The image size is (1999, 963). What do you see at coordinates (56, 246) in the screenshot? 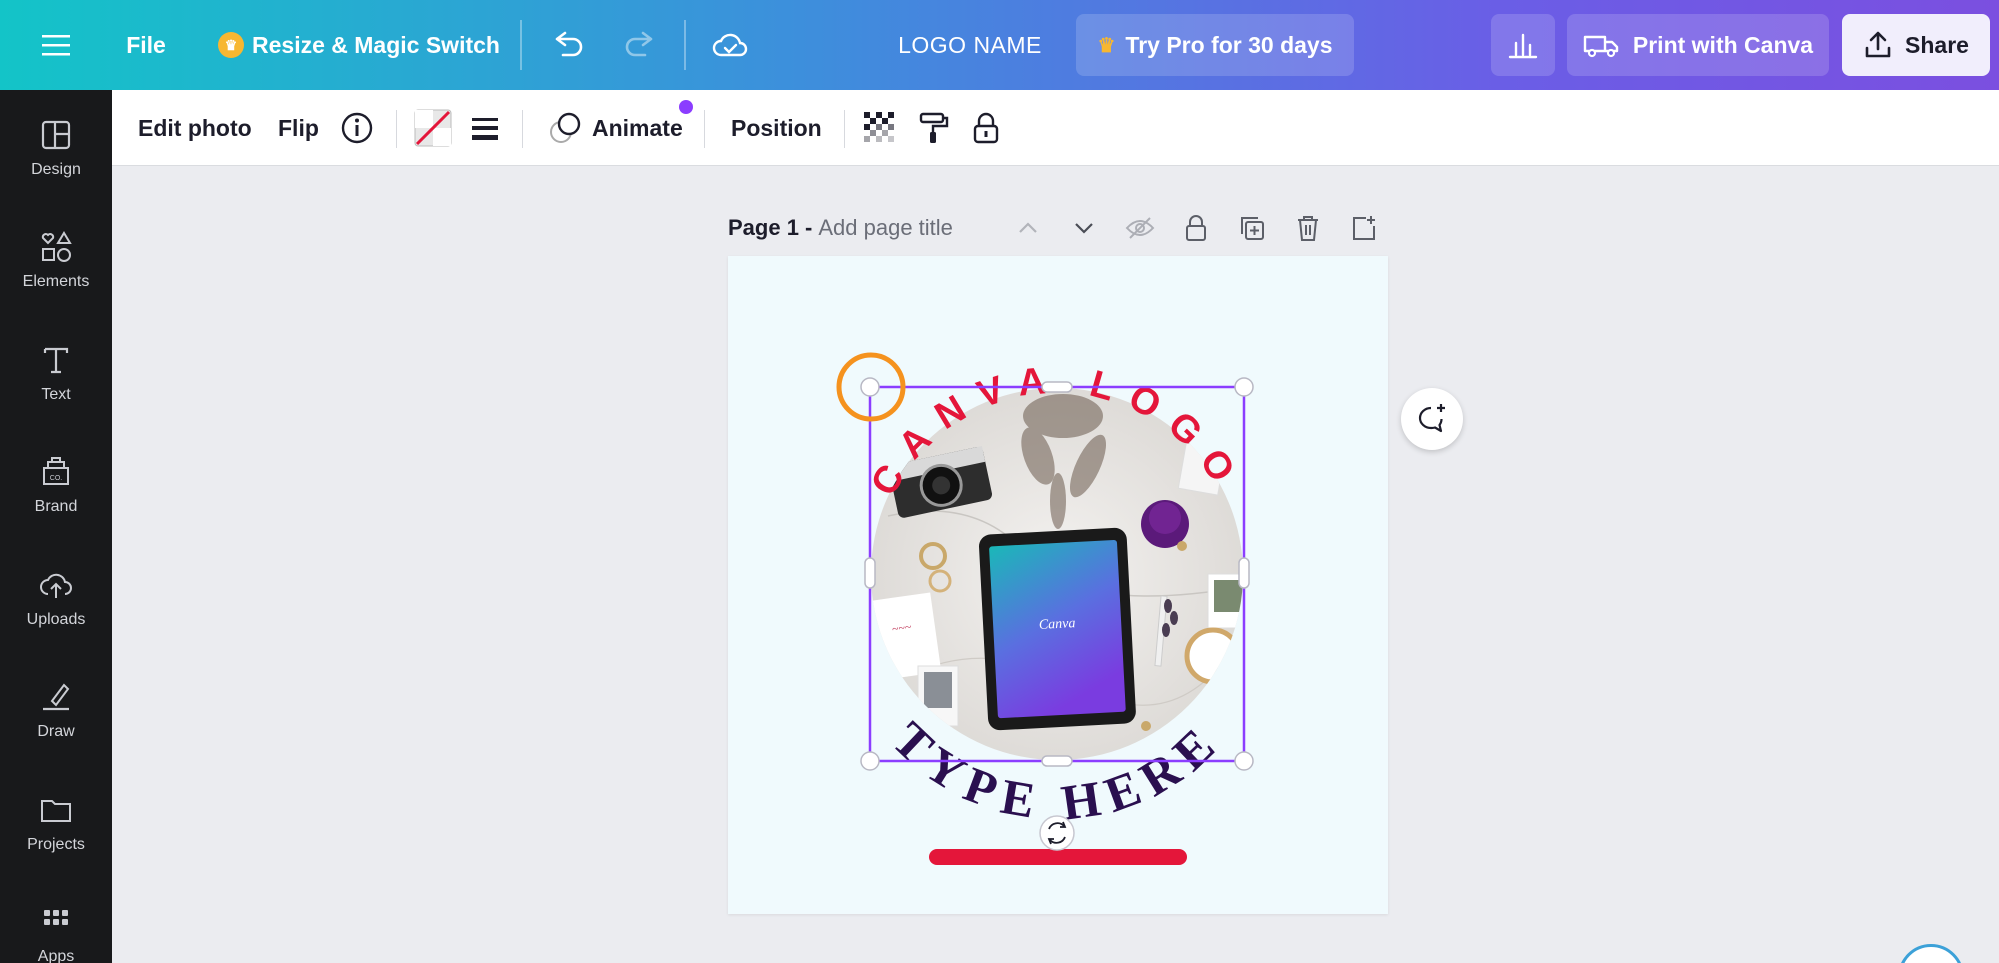
I see `shapes-icon` at bounding box center [56, 246].